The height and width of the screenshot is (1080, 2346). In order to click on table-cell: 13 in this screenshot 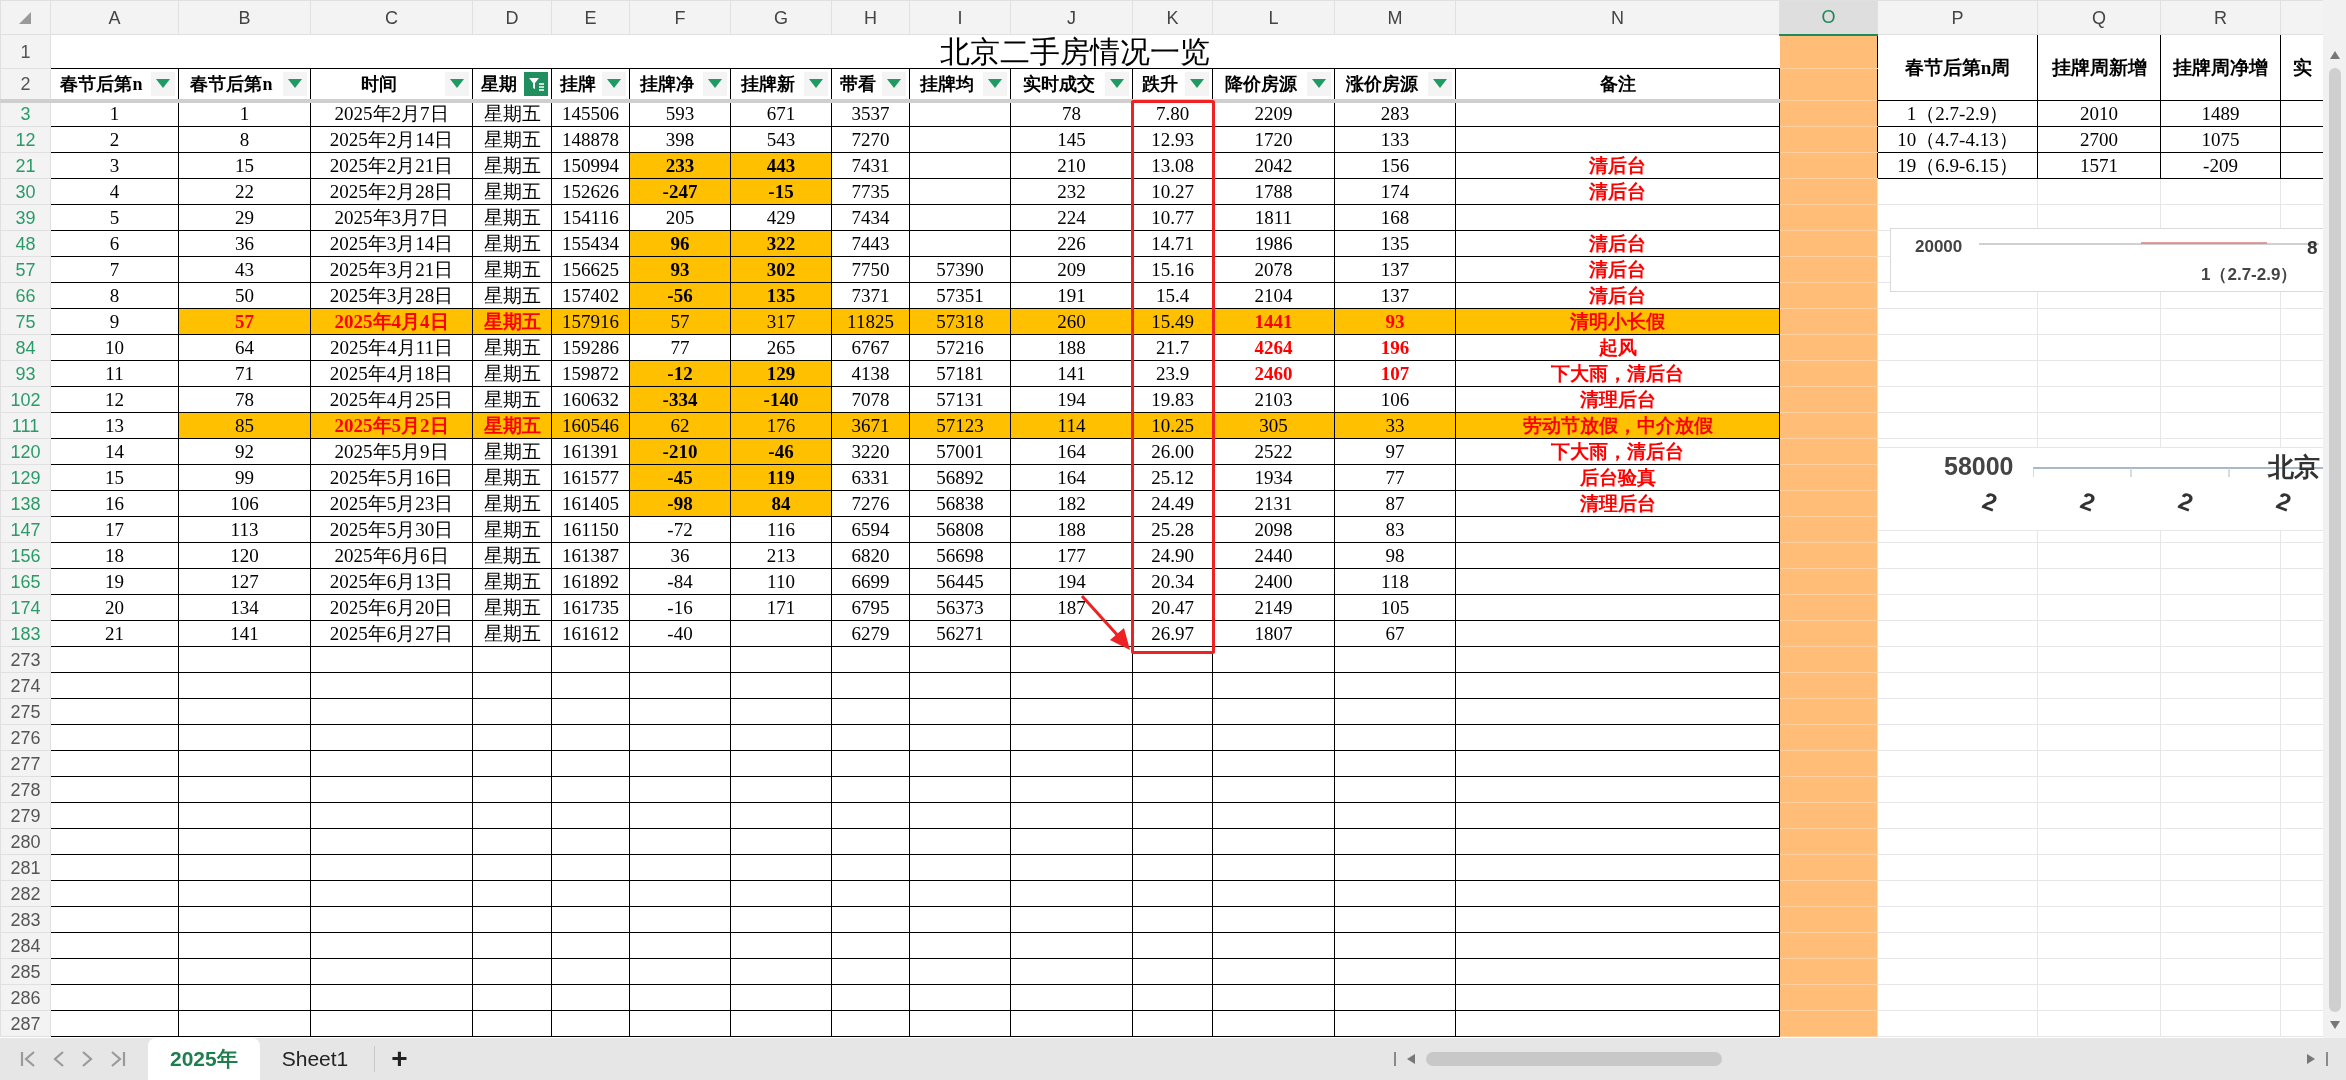, I will do `click(114, 425)`.